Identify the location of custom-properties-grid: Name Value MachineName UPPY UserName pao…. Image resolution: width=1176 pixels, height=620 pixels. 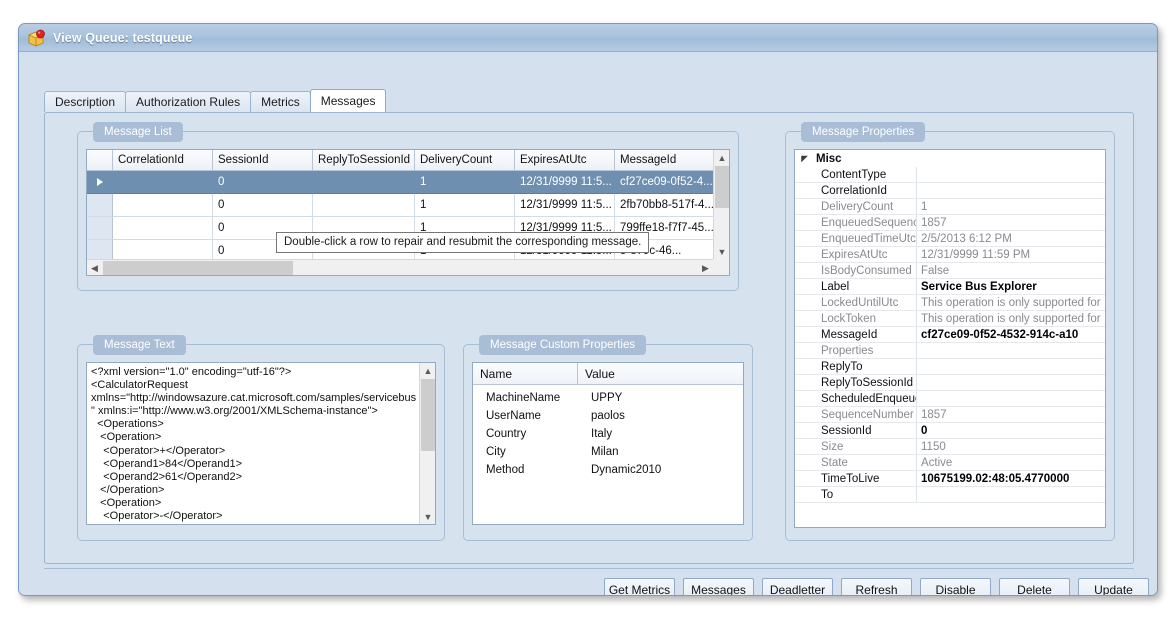
(608, 443).